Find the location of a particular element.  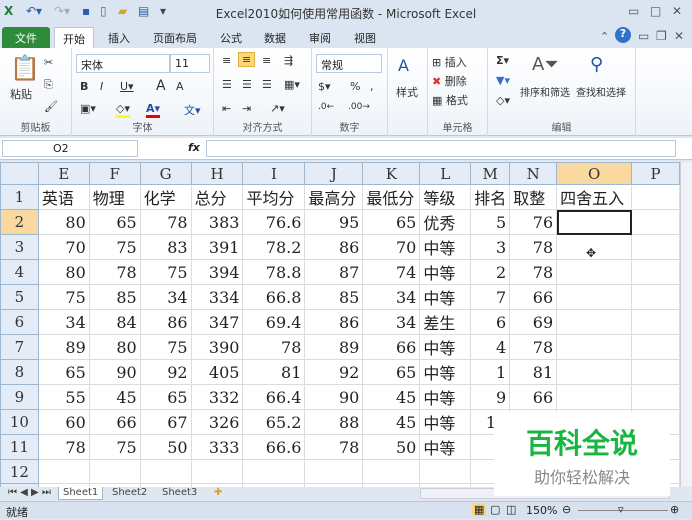

cell-F5: 85 is located at coordinates (114, 297).